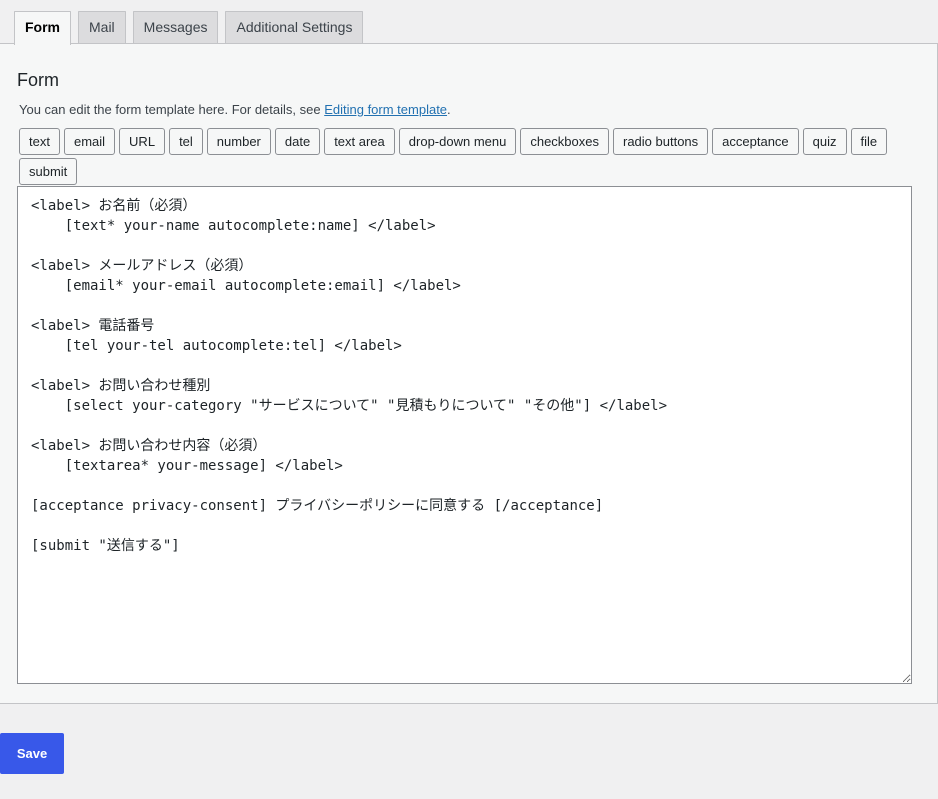  I want to click on tag-button-quiz: quiz, so click(824, 141).